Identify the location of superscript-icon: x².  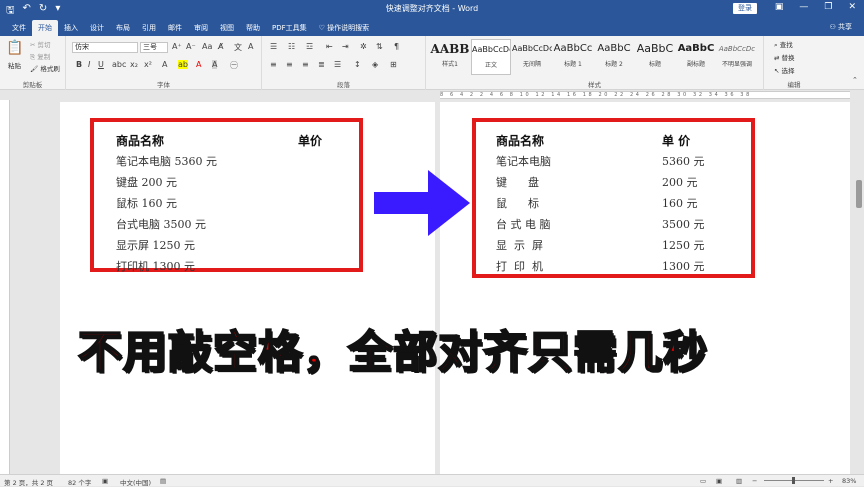
(148, 64).